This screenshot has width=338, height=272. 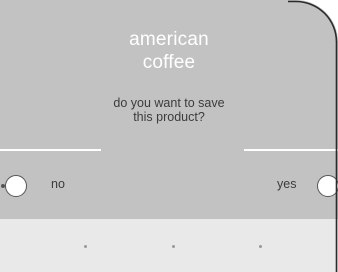 I want to click on divider-right, so click(x=291, y=150).